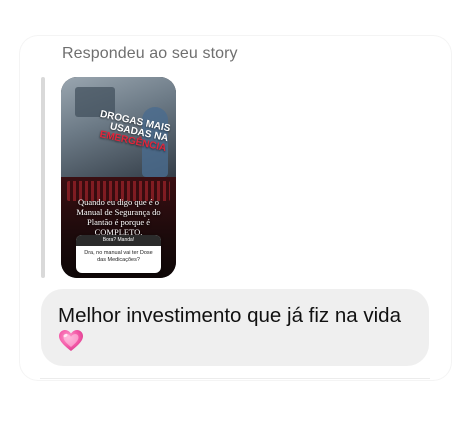  What do you see at coordinates (71, 340) in the screenshot?
I see `pink-sparkling-heart-icon` at bounding box center [71, 340].